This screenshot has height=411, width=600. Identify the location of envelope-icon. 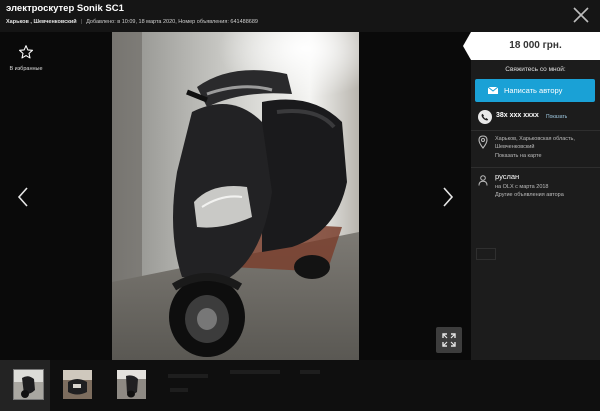
(493, 90).